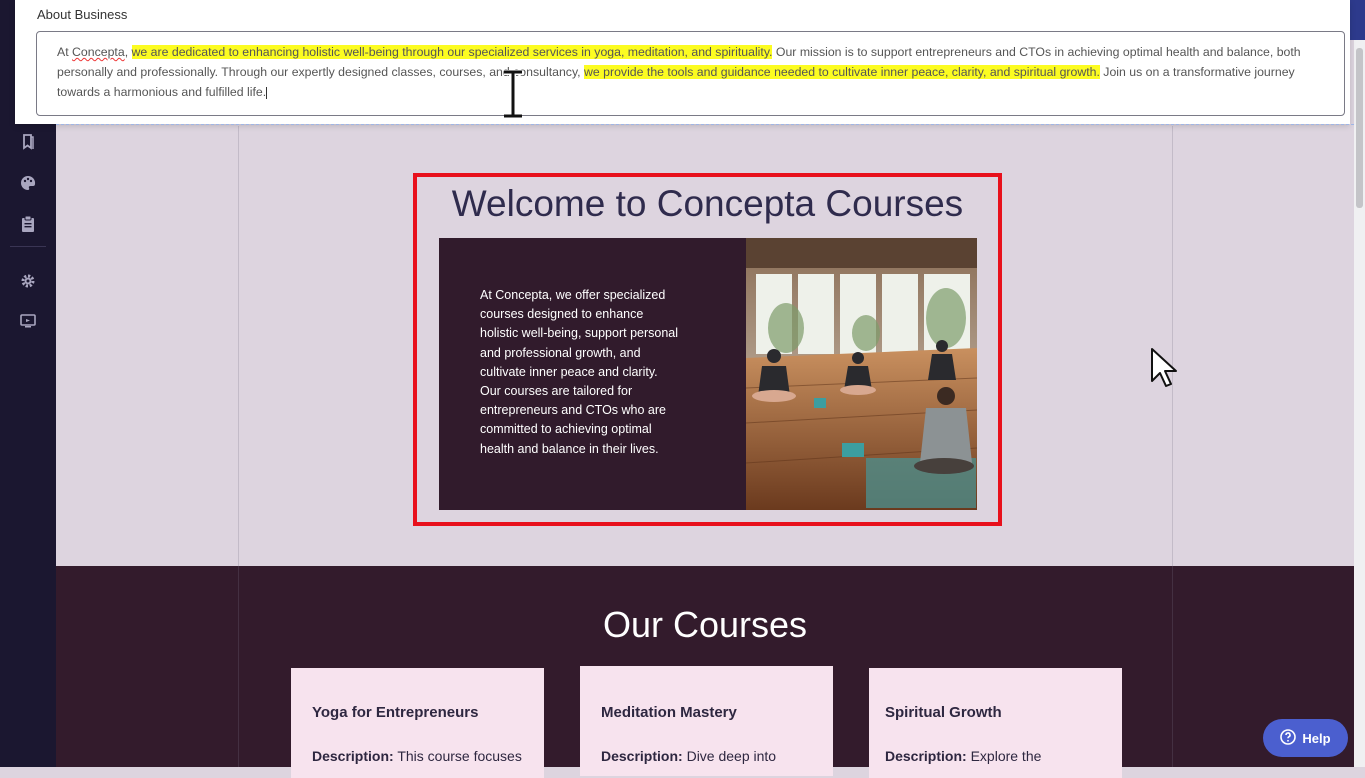  I want to click on course-description-text: Dive deep into, so click(731, 756).